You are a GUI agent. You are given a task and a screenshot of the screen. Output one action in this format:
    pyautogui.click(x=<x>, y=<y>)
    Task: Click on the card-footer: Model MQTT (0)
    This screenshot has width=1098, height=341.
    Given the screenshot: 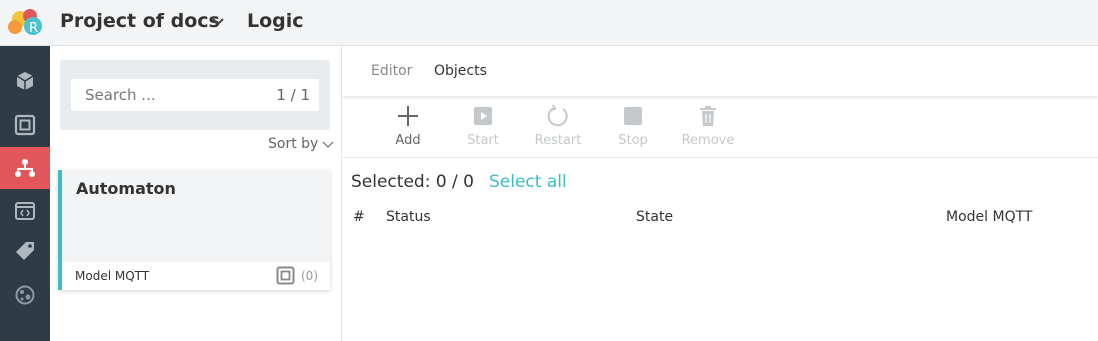 What is the action you would take?
    pyautogui.click(x=196, y=276)
    